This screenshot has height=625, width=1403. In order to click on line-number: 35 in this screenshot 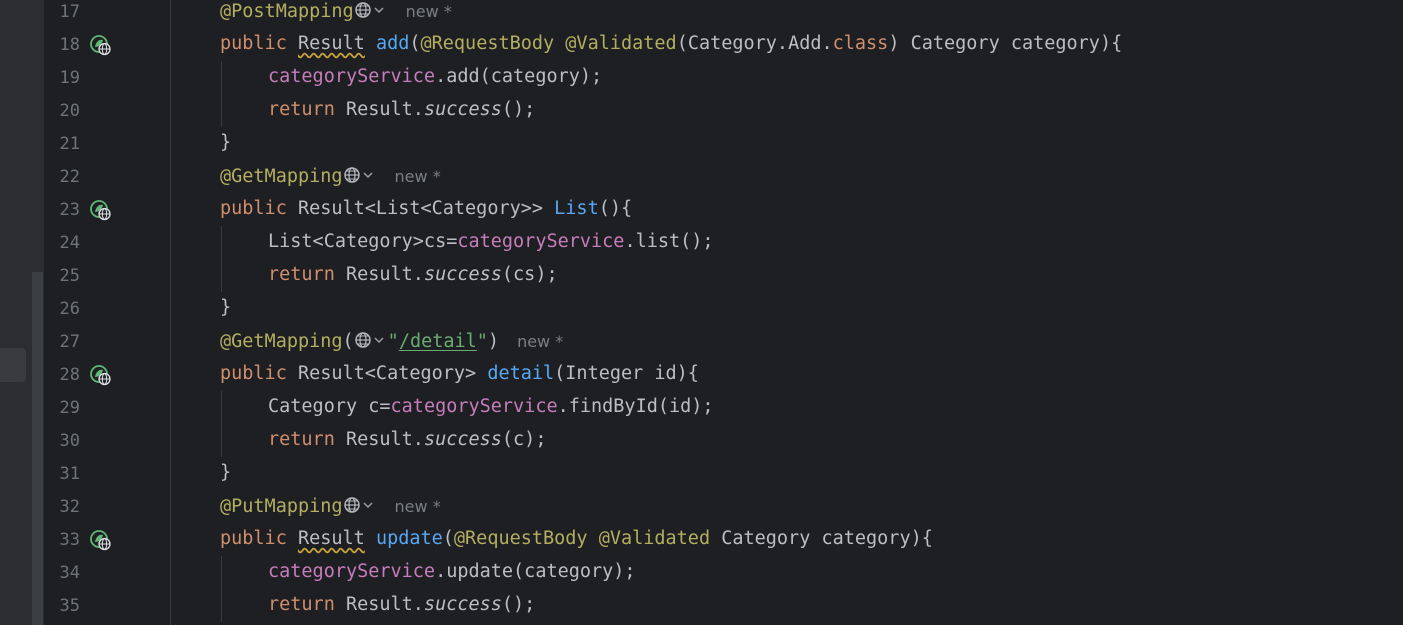, I will do `click(62, 606)`.